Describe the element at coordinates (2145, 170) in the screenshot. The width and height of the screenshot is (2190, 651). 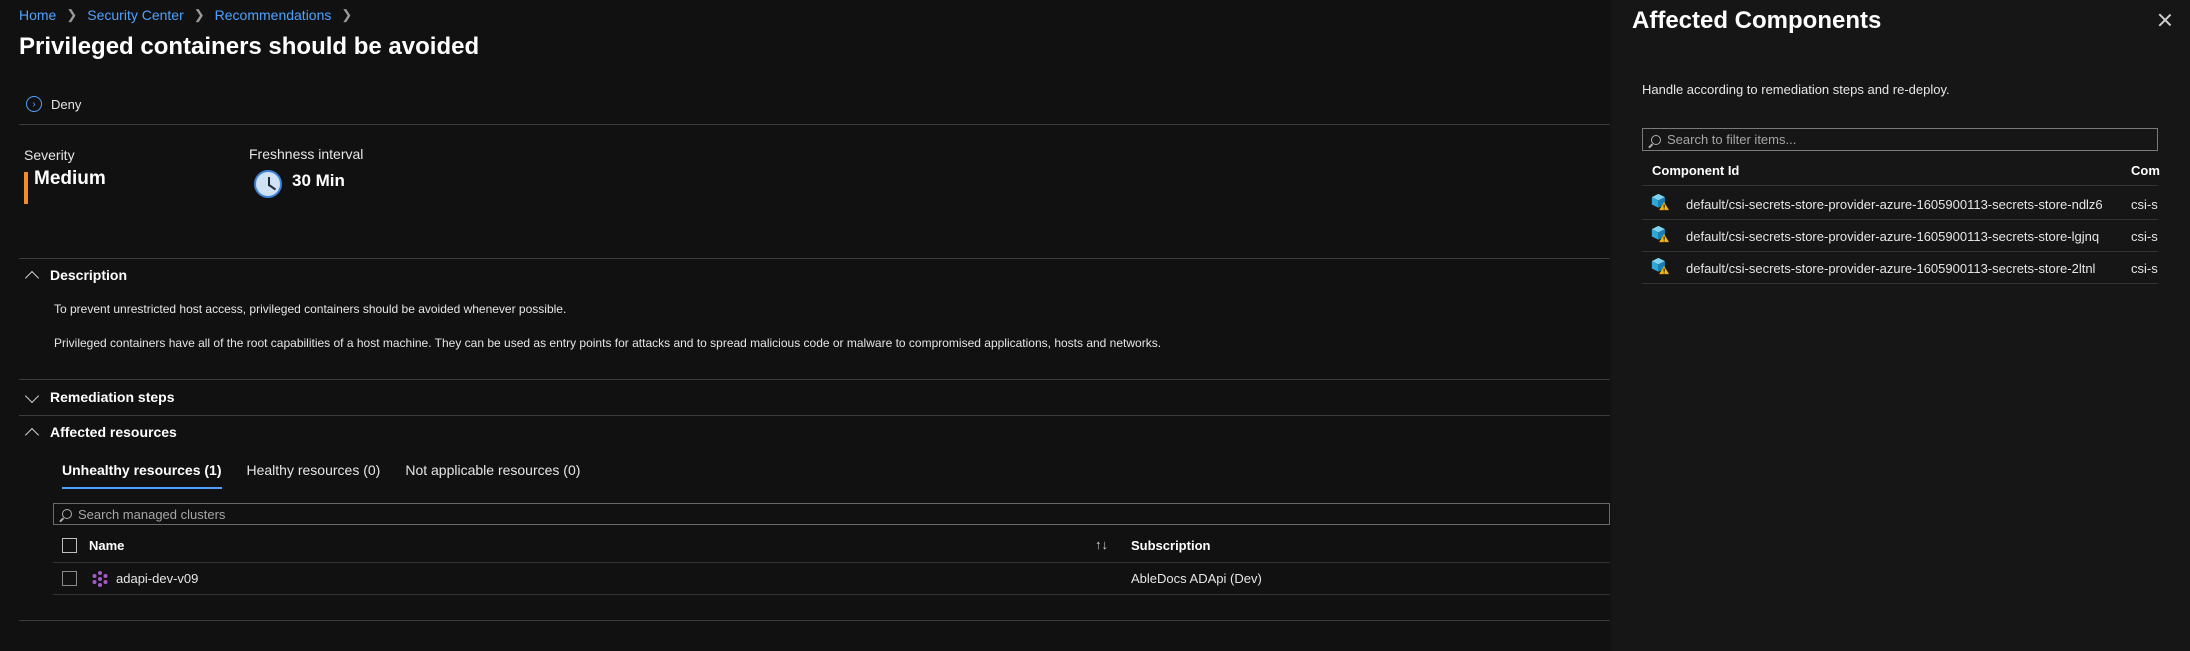
I see `column-header-truncated: Com` at that location.